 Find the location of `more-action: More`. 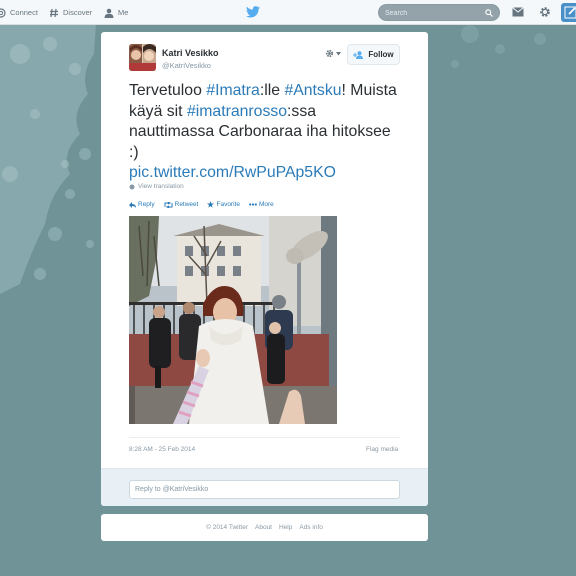

more-action: More is located at coordinates (261, 204).